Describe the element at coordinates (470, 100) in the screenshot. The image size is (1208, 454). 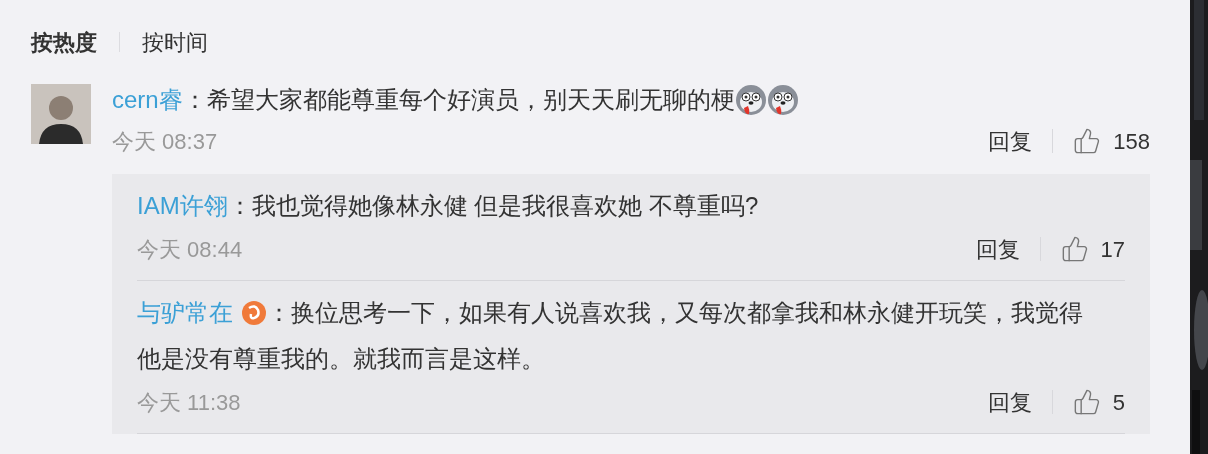
I see `comment-text: 希望大家都能尊重每个好演员，别天天刷无聊的梗` at that location.